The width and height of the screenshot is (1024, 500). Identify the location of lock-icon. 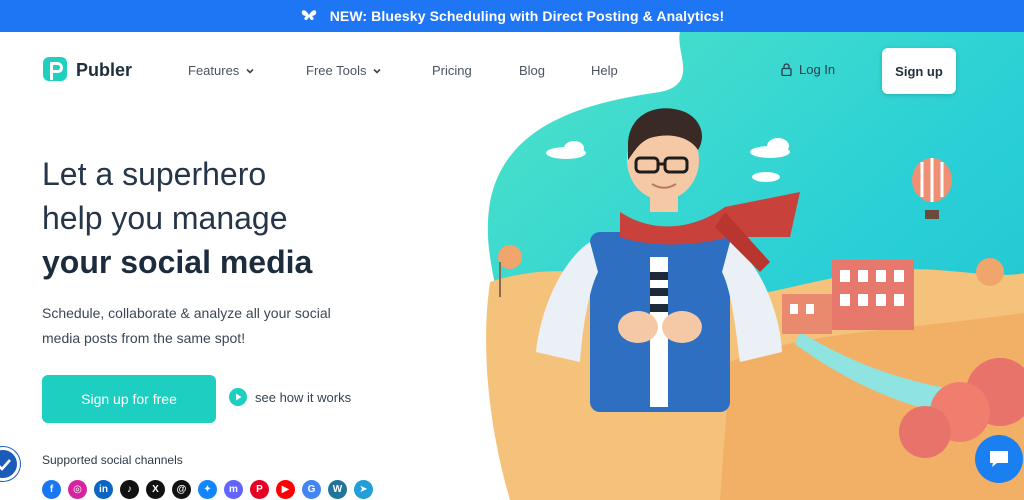
(786, 69).